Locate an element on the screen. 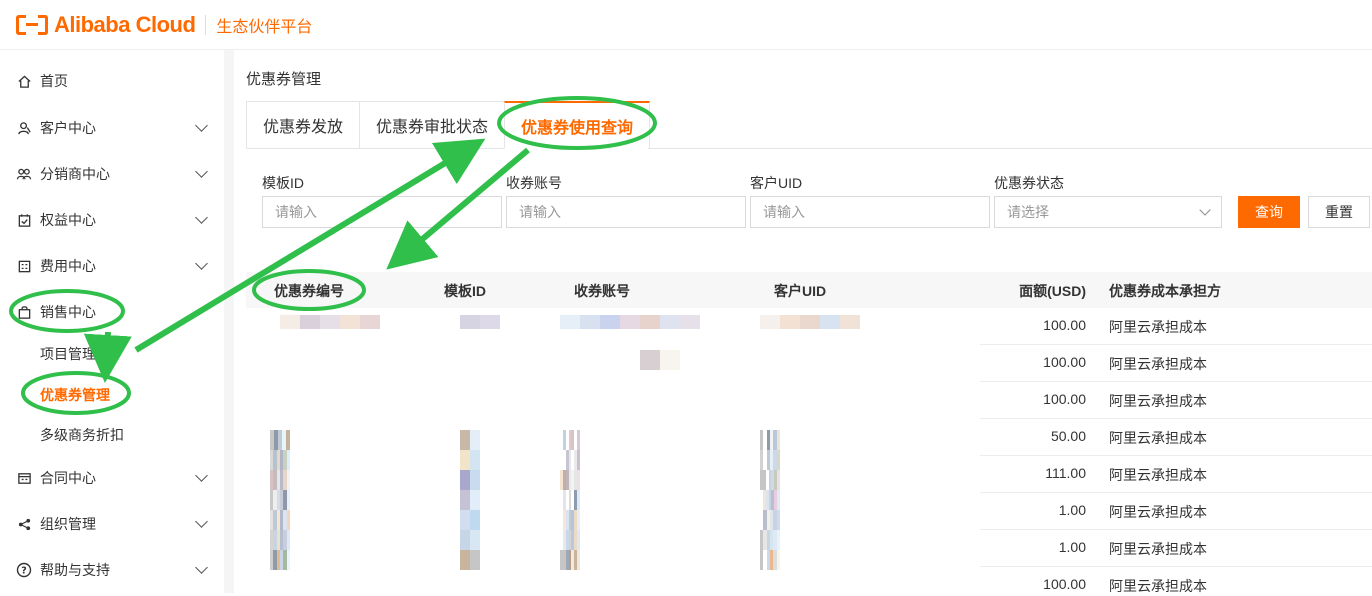  sidebar-item-label: 权益中心 is located at coordinates (68, 220).